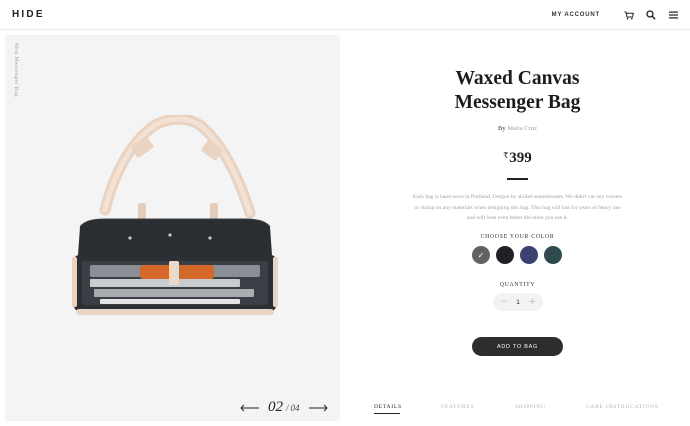 This screenshot has height=426, width=690. What do you see at coordinates (553, 255) in the screenshot?
I see `color-swatch-teal` at bounding box center [553, 255].